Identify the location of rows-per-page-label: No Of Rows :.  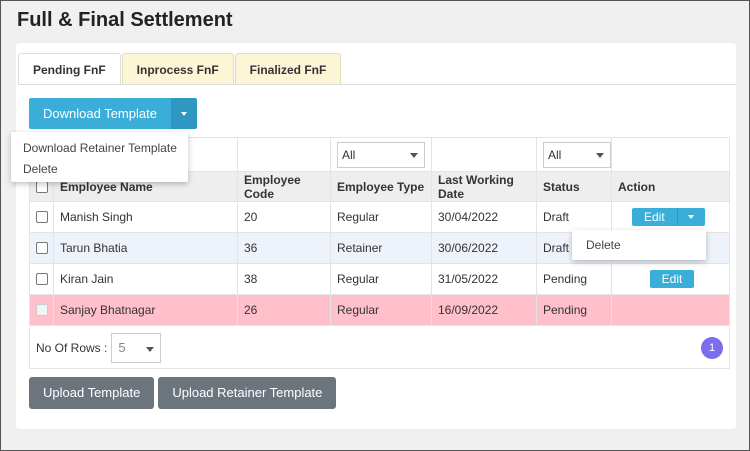
(72, 347).